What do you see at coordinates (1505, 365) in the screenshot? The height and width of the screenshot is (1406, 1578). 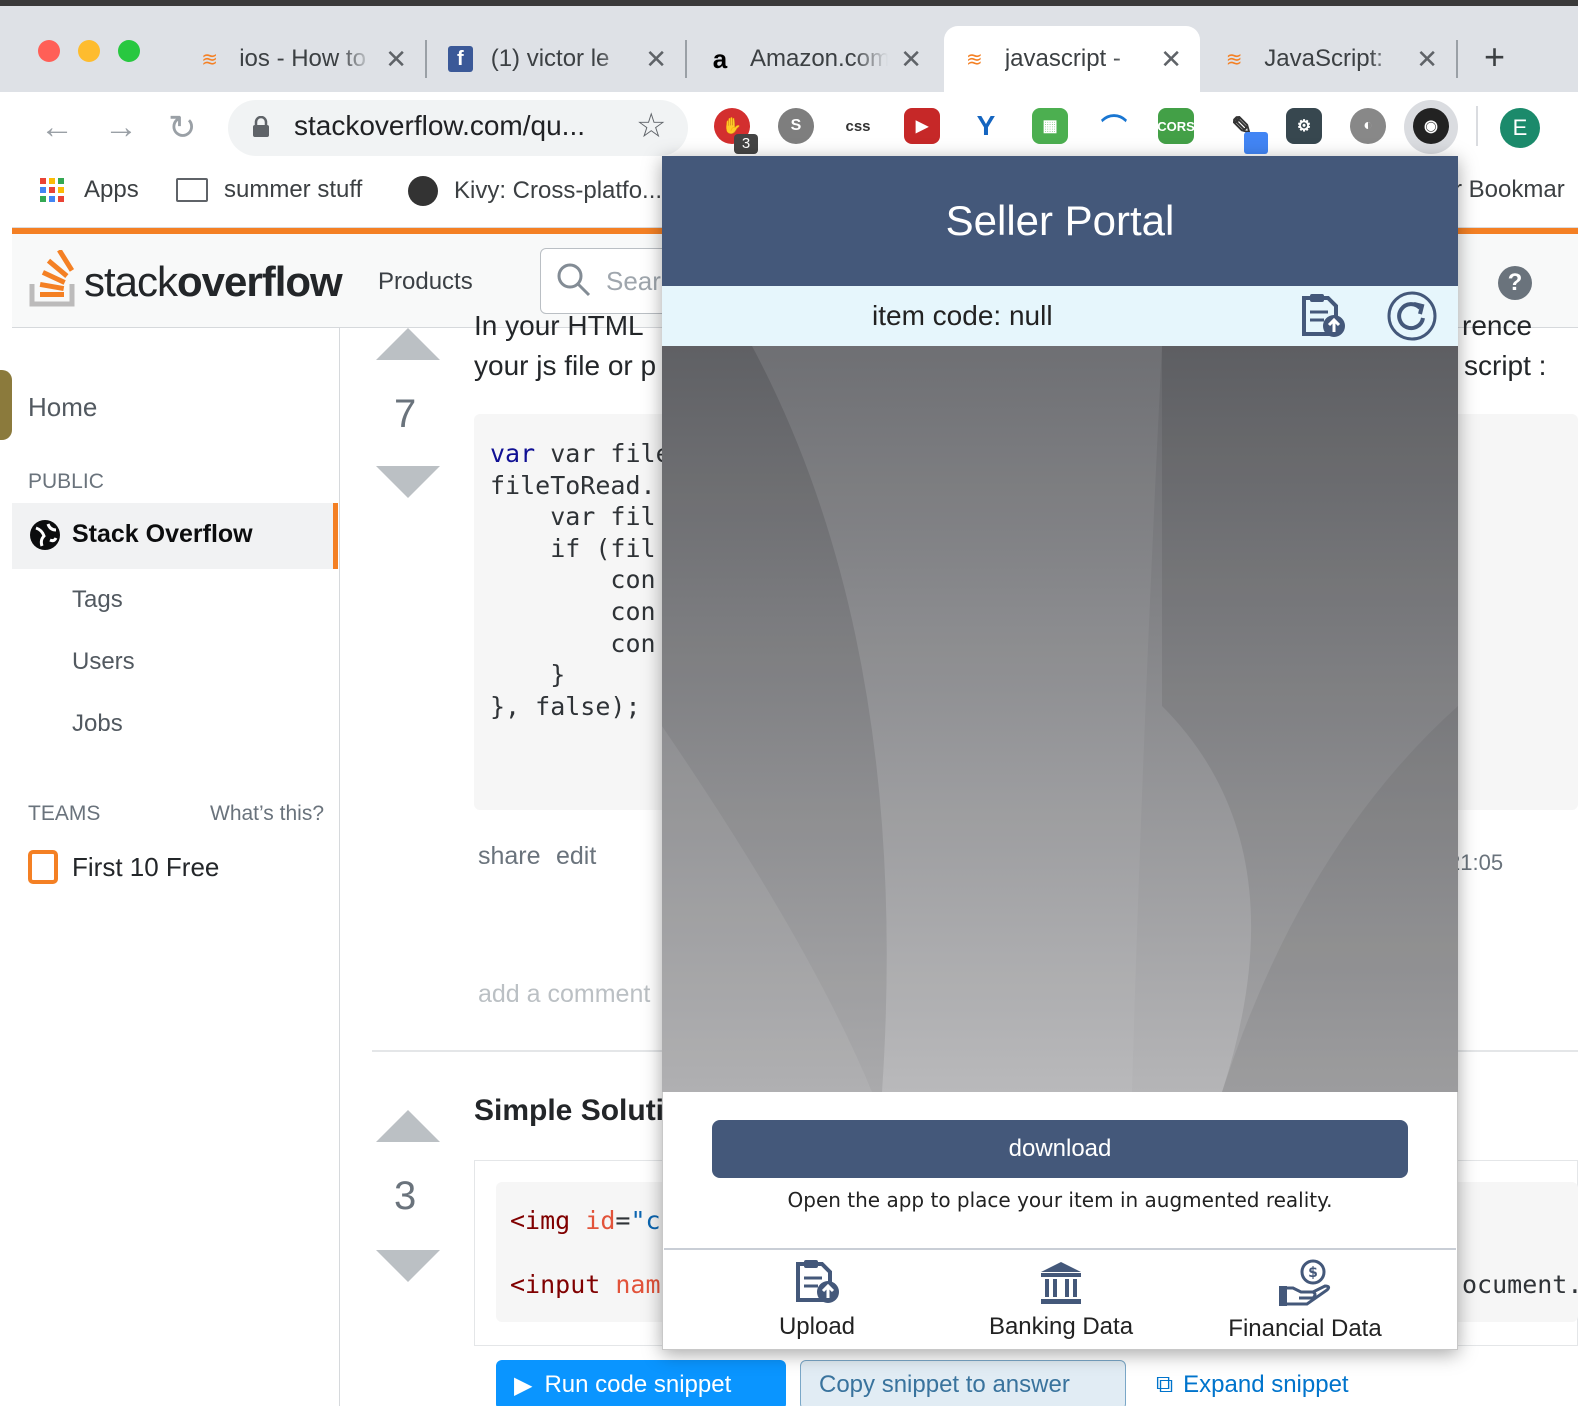 I see `answer-text: script :` at bounding box center [1505, 365].